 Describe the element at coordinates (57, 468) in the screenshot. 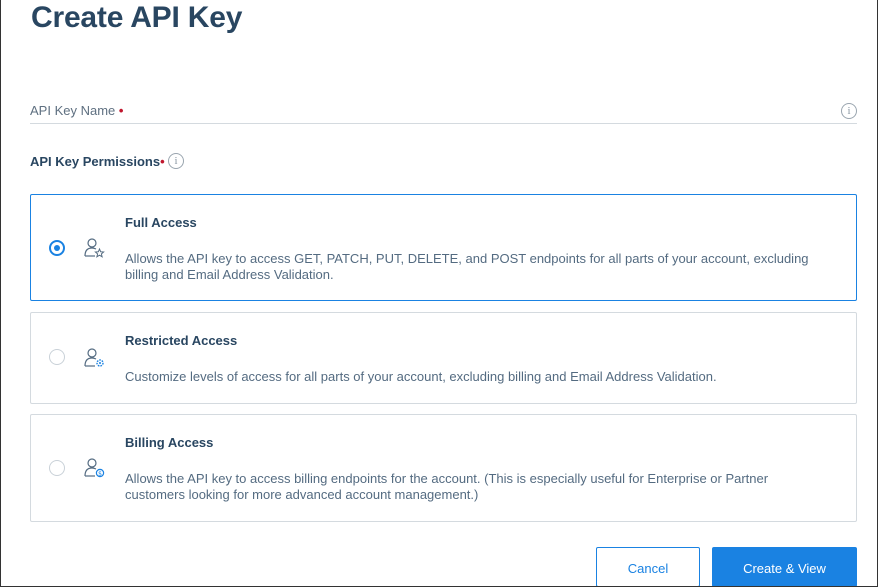

I see `billing-access-radio` at that location.